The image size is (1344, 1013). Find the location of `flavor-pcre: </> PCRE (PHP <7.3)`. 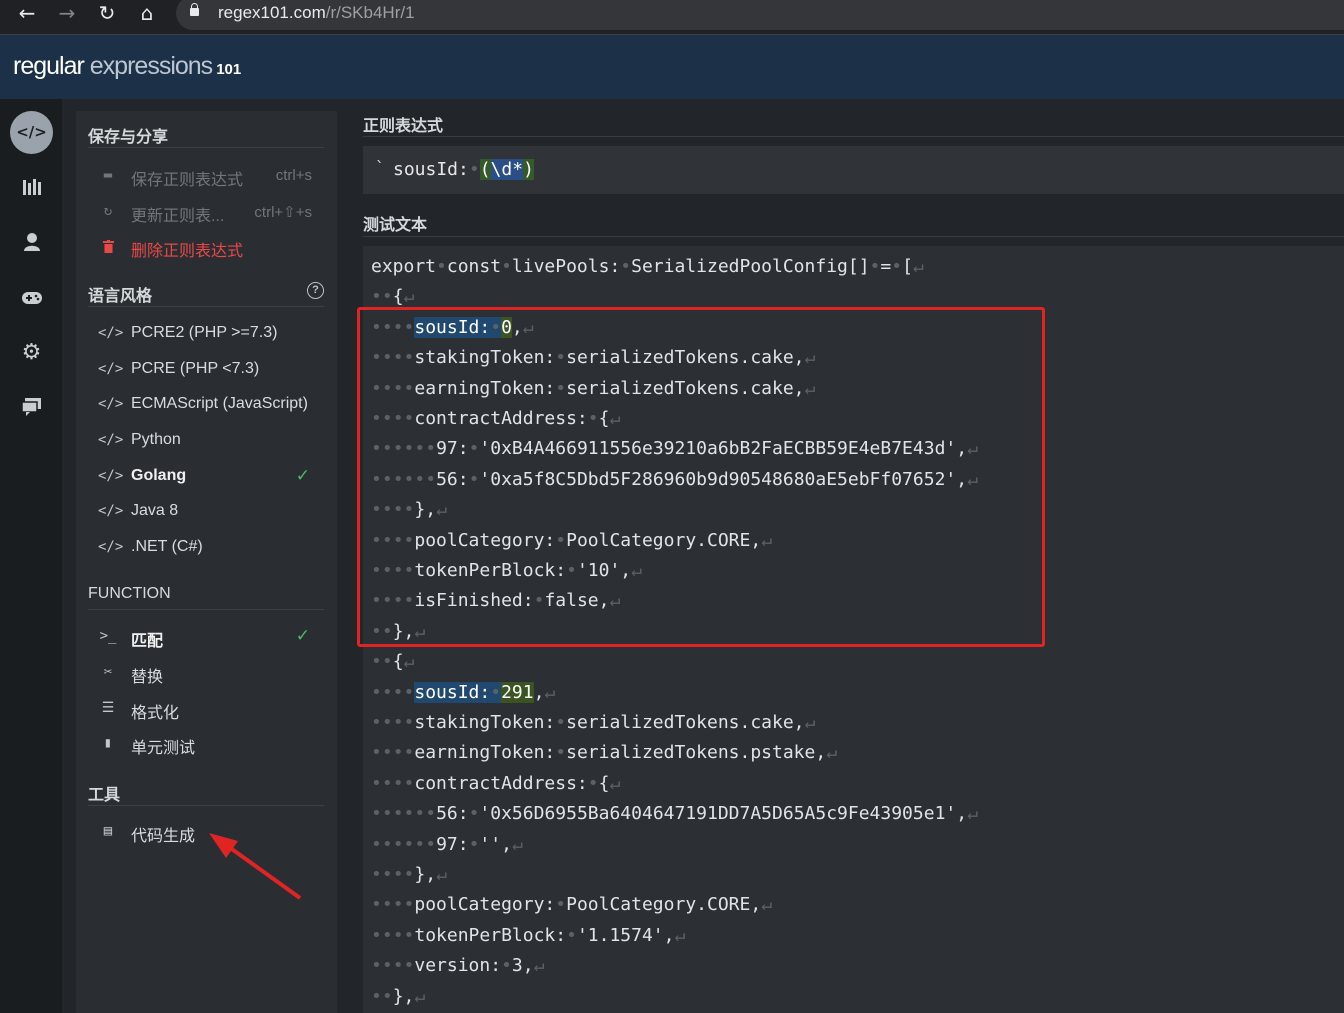

flavor-pcre: </> PCRE (PHP <7.3) is located at coordinates (206, 370).